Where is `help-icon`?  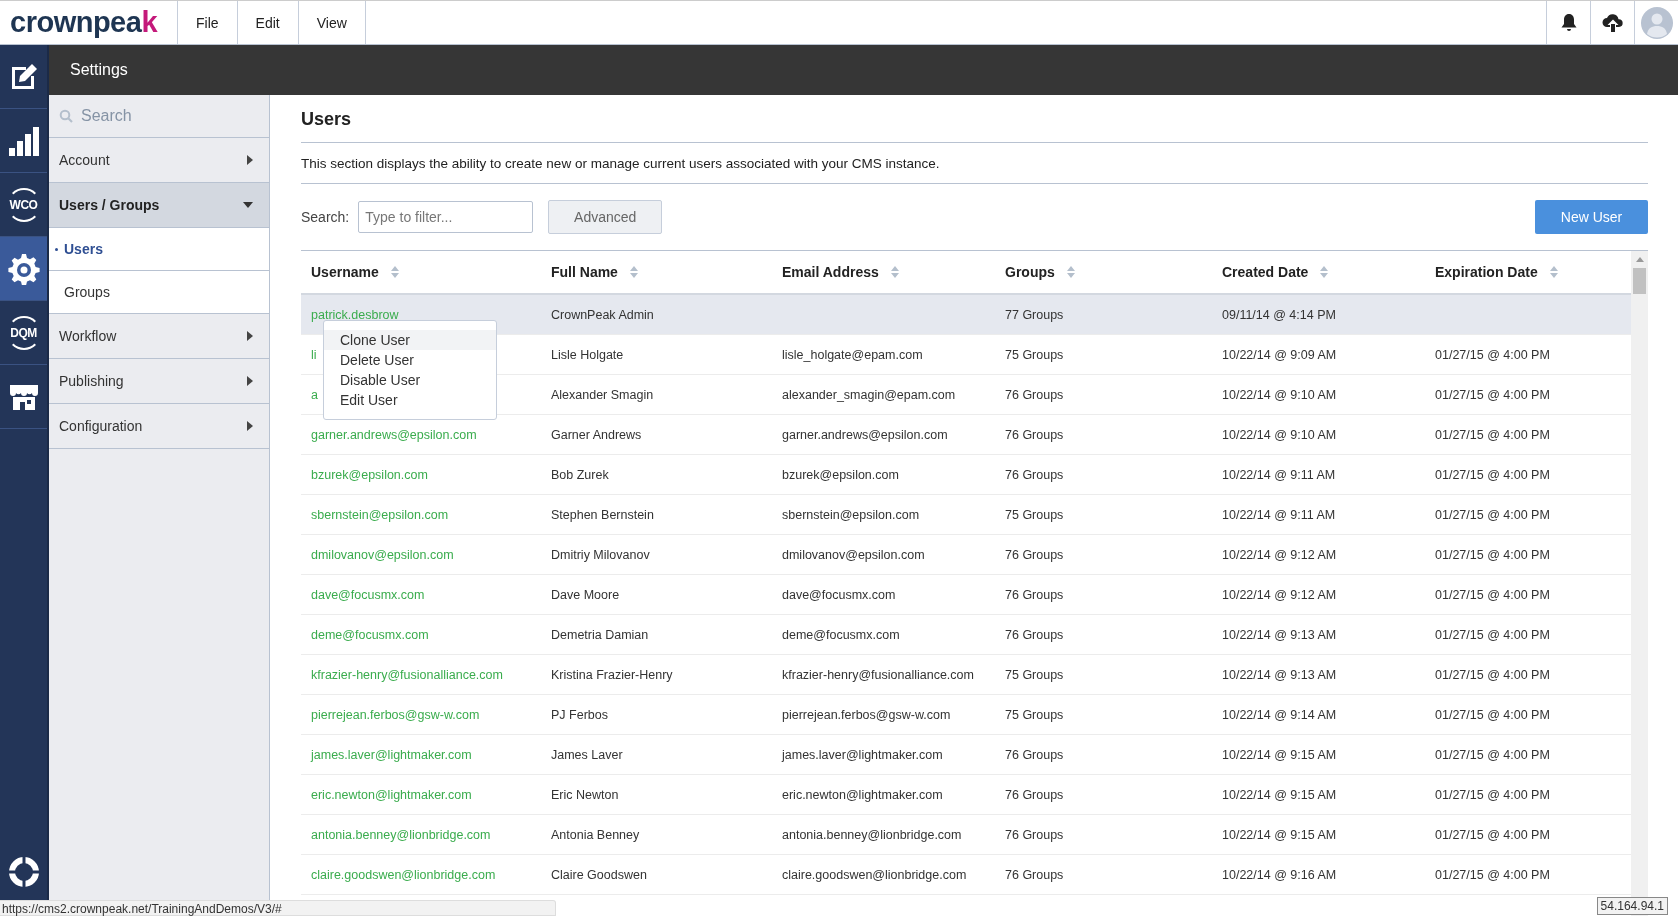 help-icon is located at coordinates (23, 872).